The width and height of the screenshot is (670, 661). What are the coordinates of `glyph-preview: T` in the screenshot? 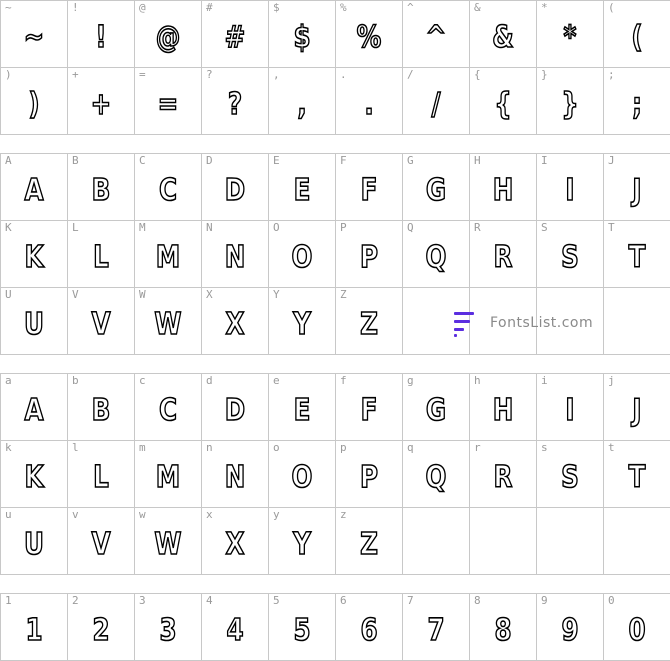 It's located at (637, 477).